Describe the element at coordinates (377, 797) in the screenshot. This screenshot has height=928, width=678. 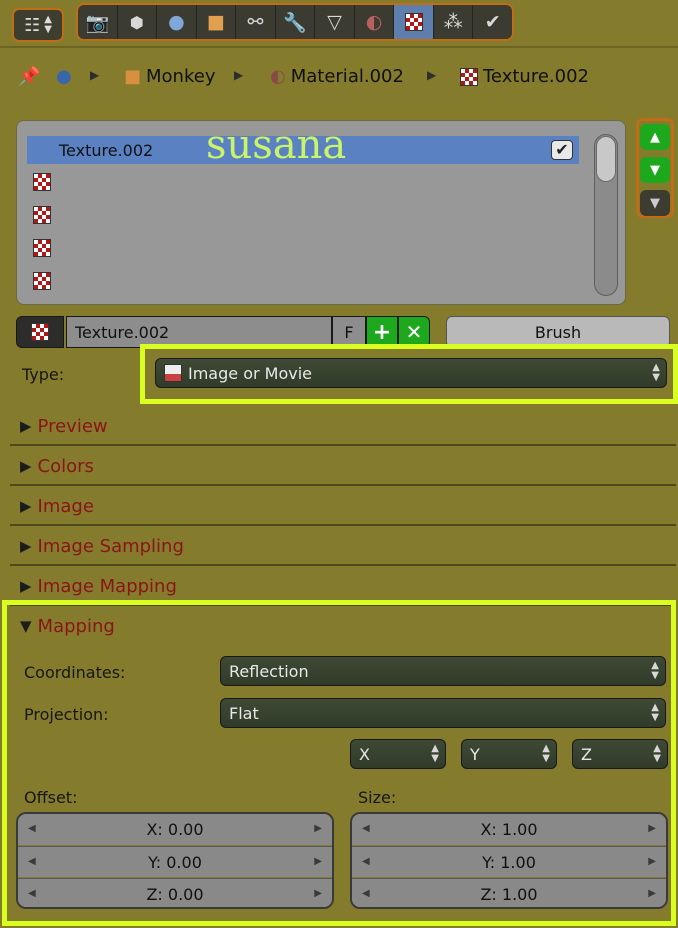
I see `size-label: Size:` at that location.